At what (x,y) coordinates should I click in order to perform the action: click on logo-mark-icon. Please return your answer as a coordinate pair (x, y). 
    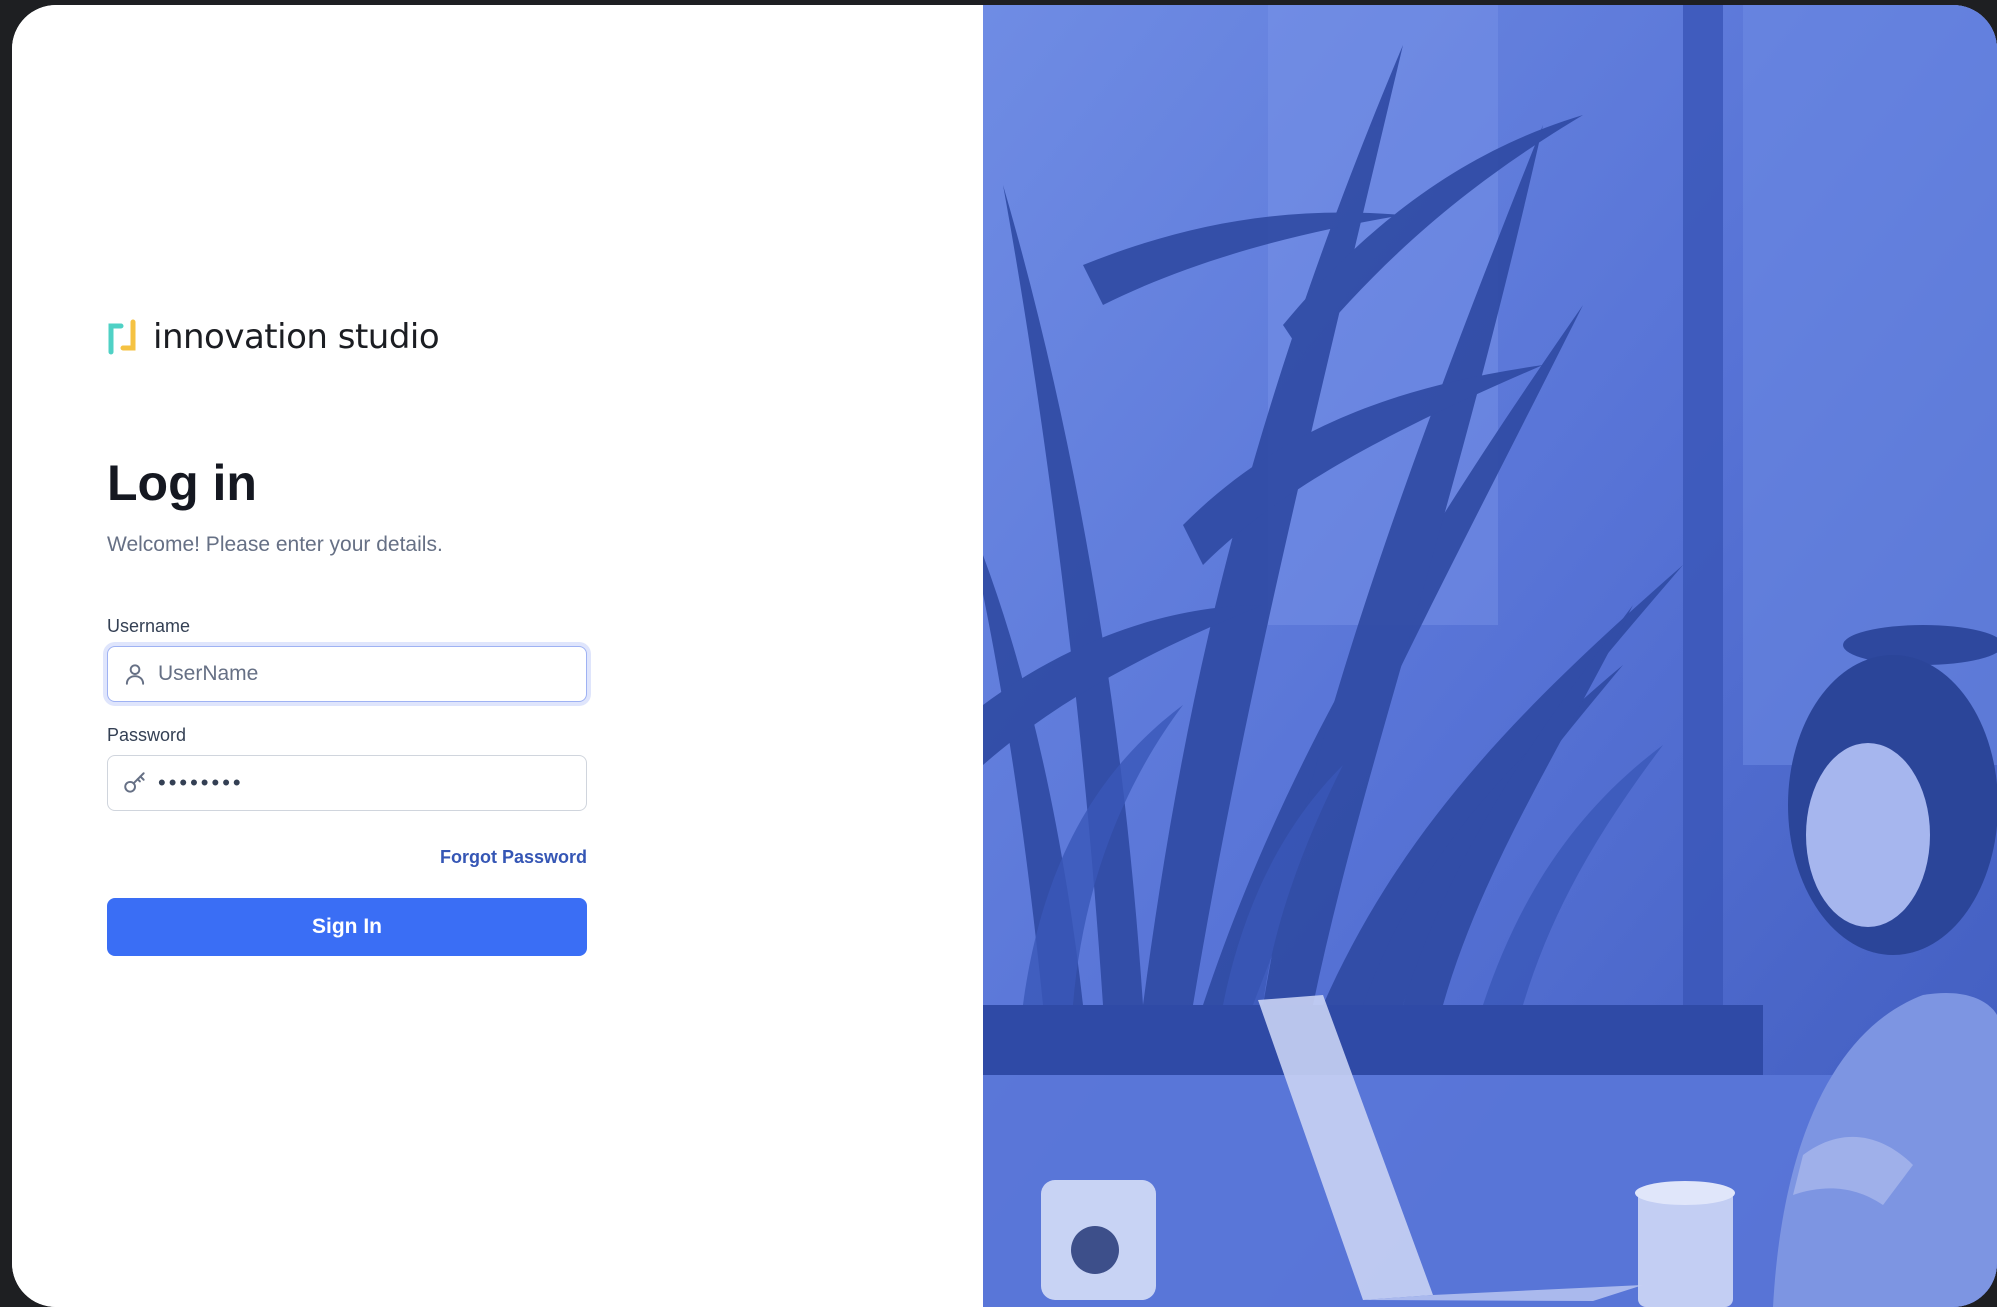
    Looking at the image, I should click on (122, 337).